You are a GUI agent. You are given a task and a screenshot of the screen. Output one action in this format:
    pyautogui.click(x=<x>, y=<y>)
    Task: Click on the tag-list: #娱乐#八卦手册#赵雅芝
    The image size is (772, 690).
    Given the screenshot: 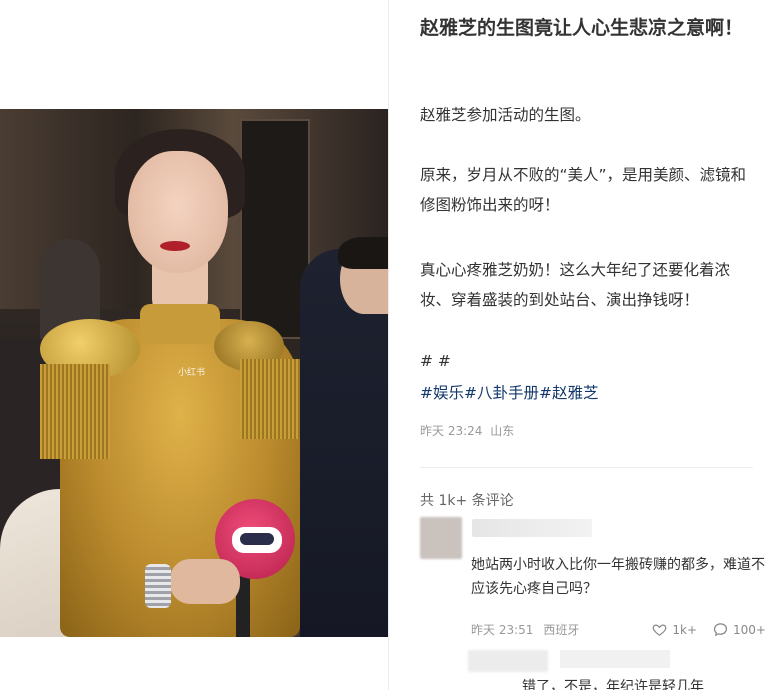 What is the action you would take?
    pyautogui.click(x=509, y=393)
    